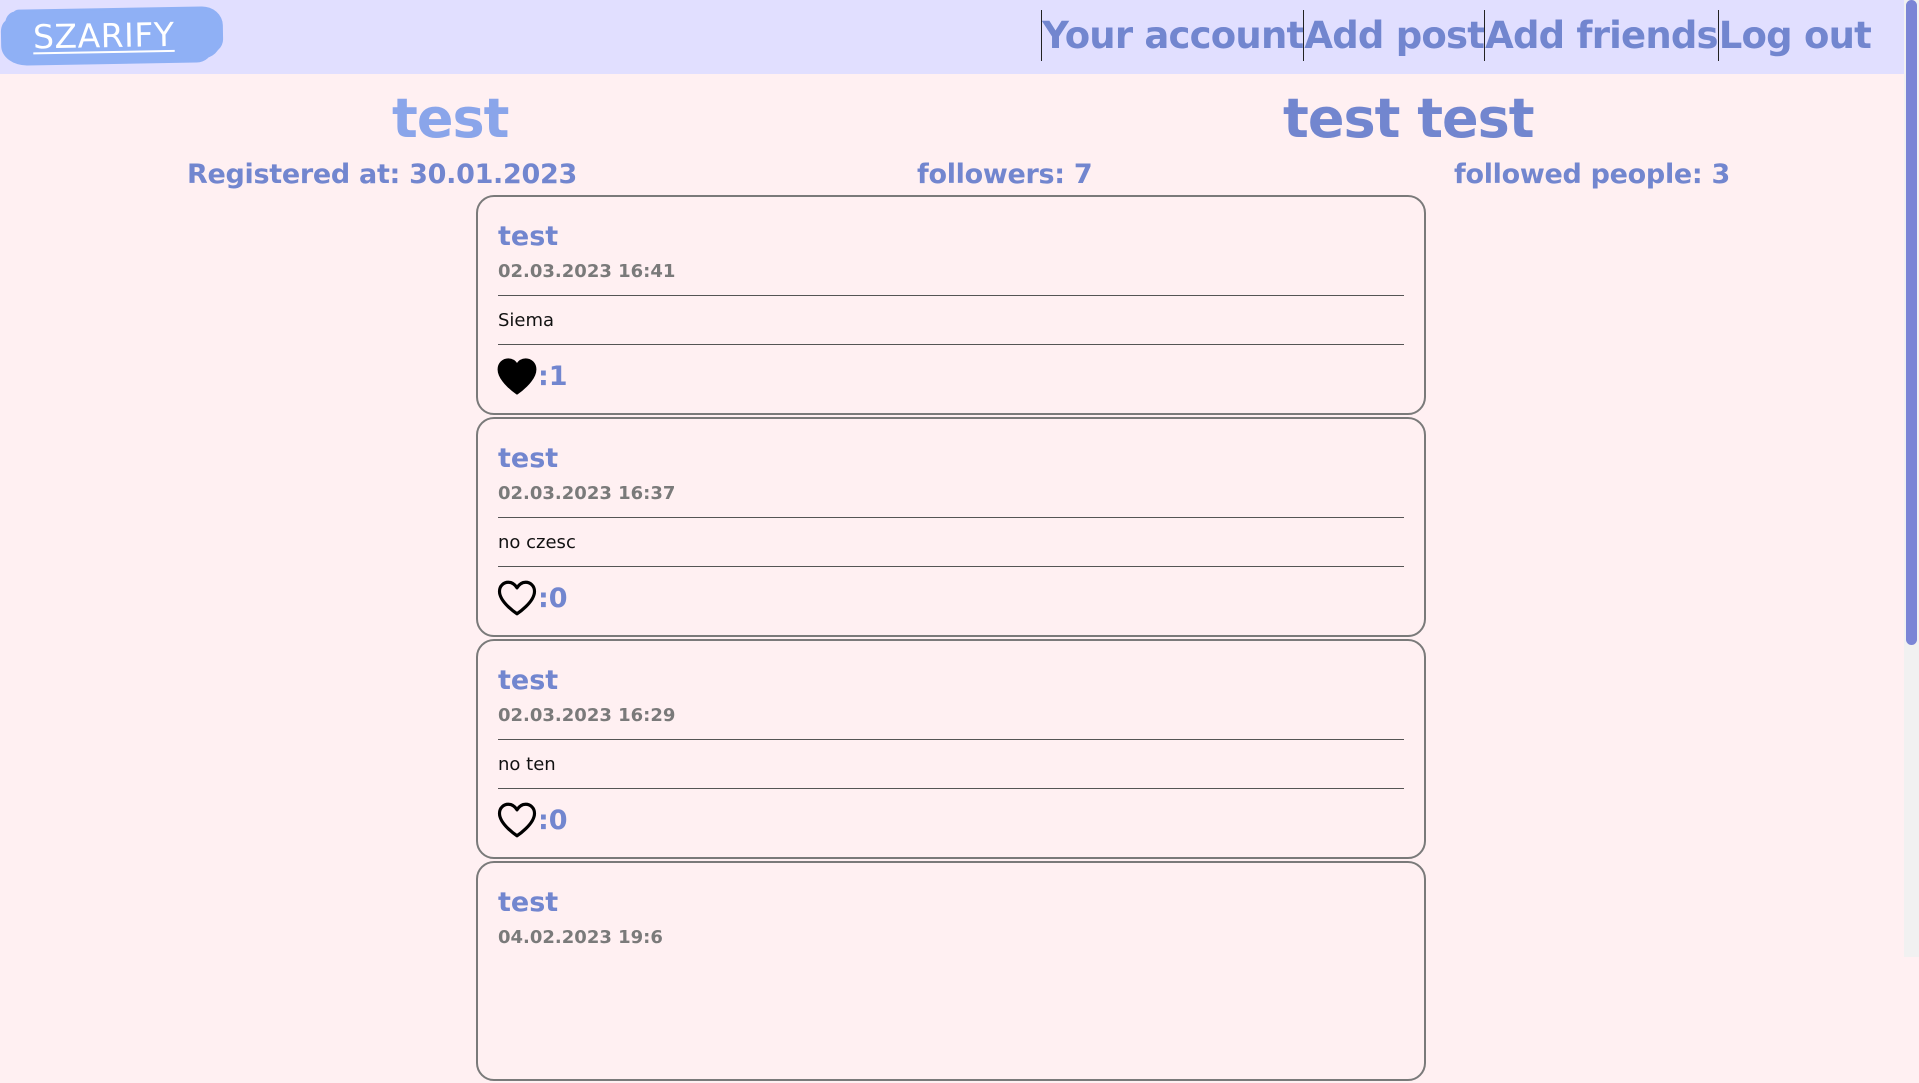 The image size is (1919, 1083). Describe the element at coordinates (1592, 174) in the screenshot. I see `followed-count: followed people: 3` at that location.